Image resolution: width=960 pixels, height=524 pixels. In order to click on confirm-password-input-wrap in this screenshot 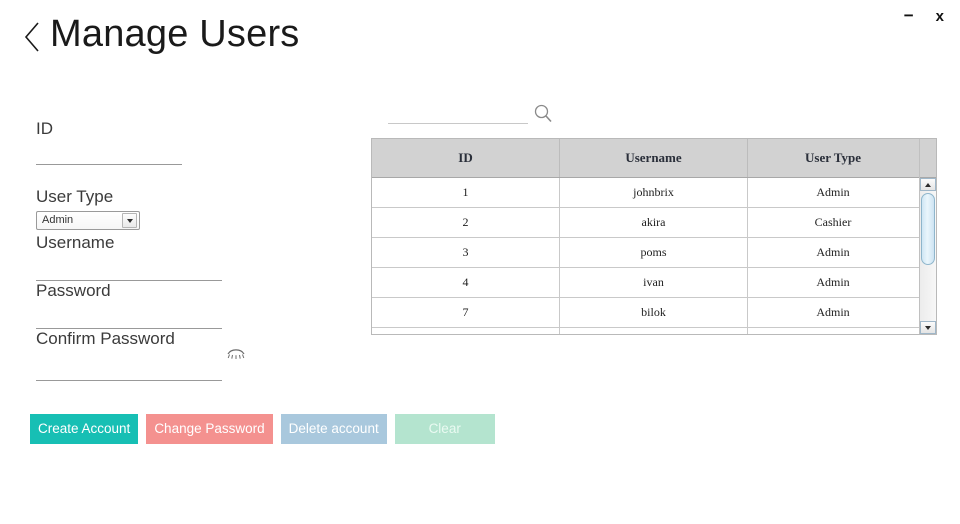, I will do `click(129, 371)`.